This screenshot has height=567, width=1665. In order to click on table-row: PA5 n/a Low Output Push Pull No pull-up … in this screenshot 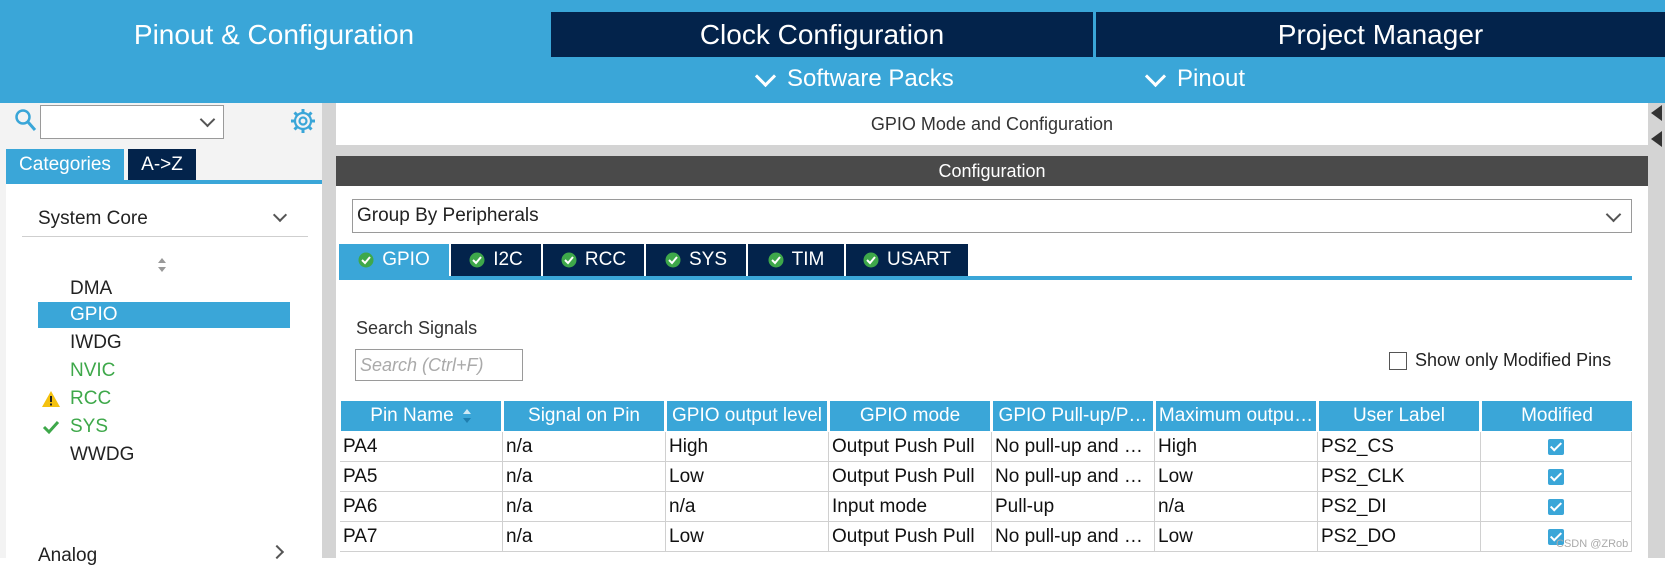, I will do `click(986, 477)`.